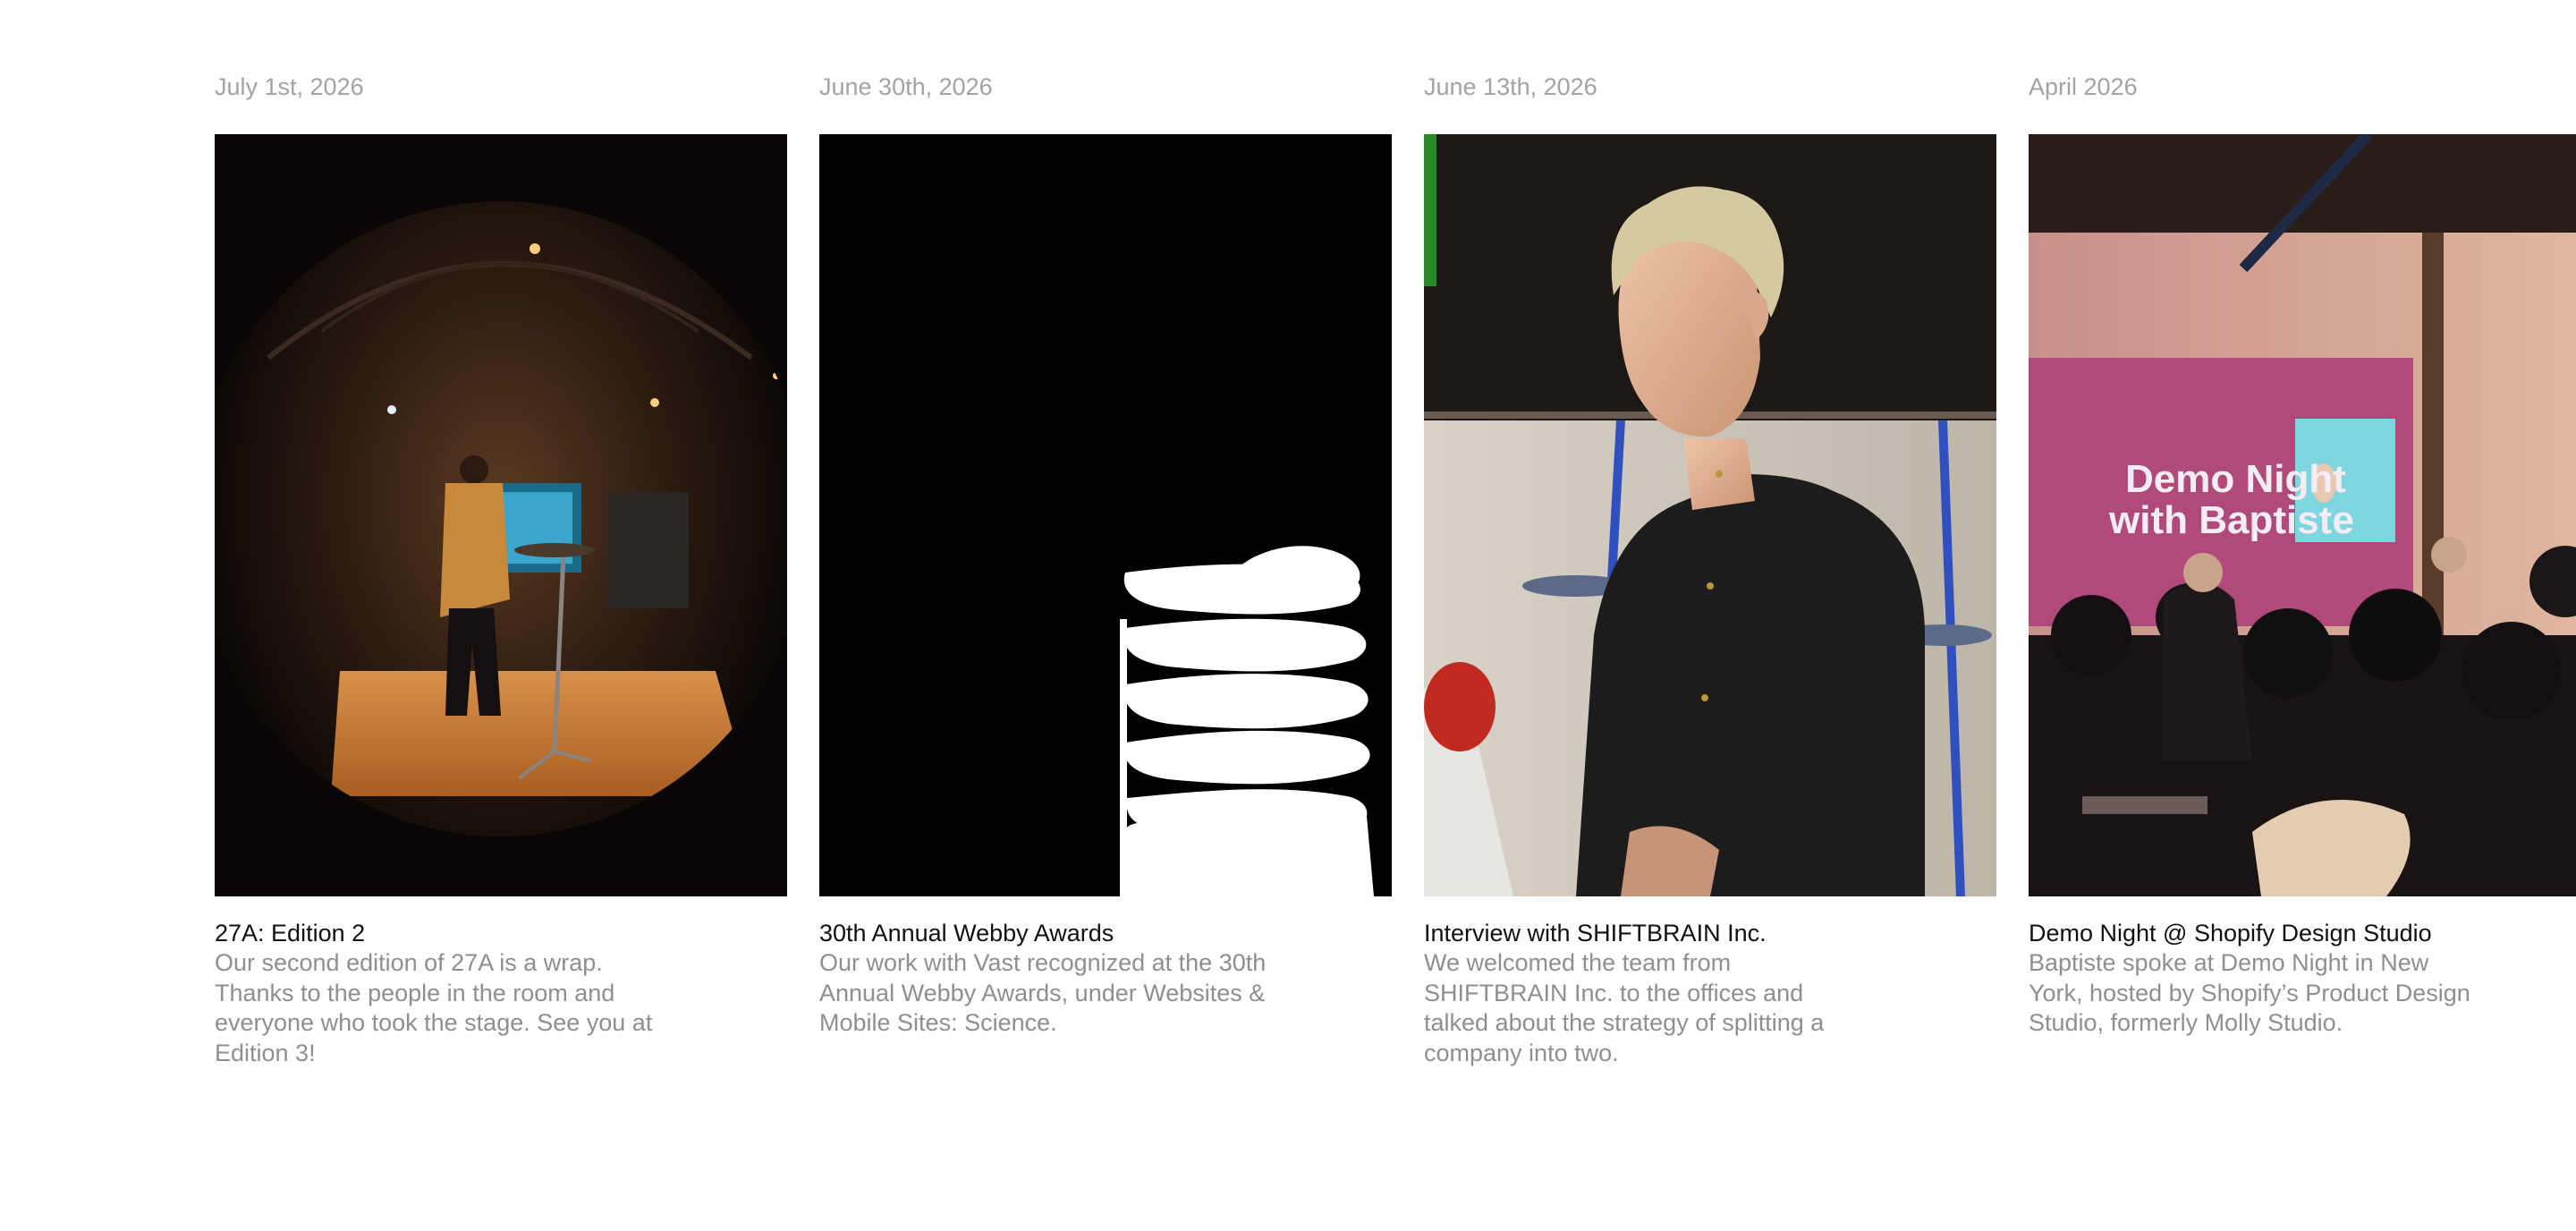 The image size is (2576, 1231). I want to click on post-date: July 1st, 2026, so click(289, 86).